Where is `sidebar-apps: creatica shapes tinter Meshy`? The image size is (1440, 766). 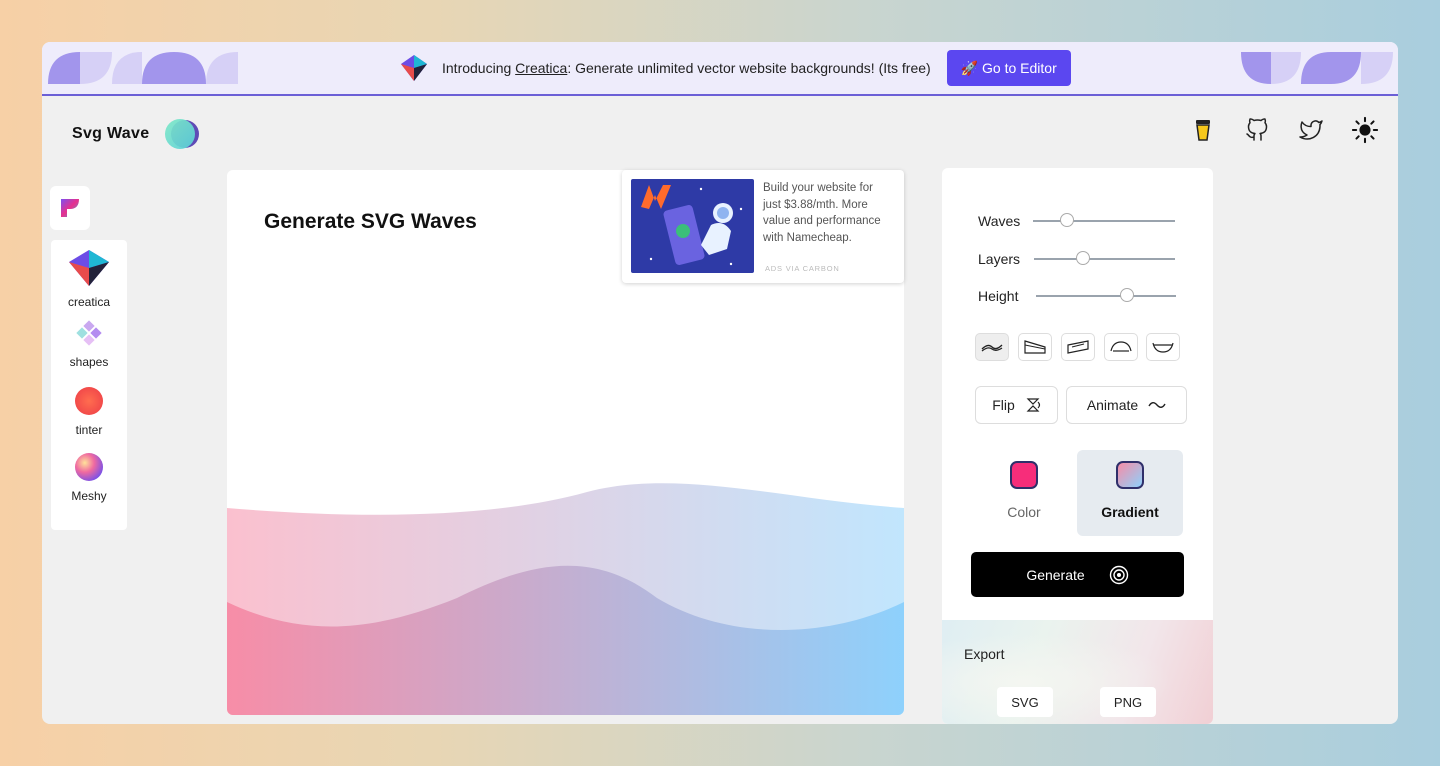
sidebar-apps: creatica shapes tinter Meshy is located at coordinates (89, 385).